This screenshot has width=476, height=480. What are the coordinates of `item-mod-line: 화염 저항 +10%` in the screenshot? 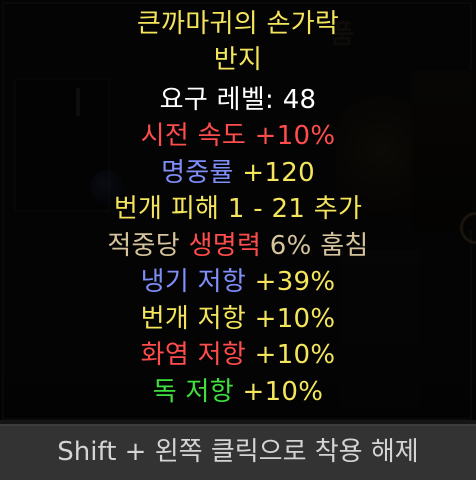 It's located at (238, 355).